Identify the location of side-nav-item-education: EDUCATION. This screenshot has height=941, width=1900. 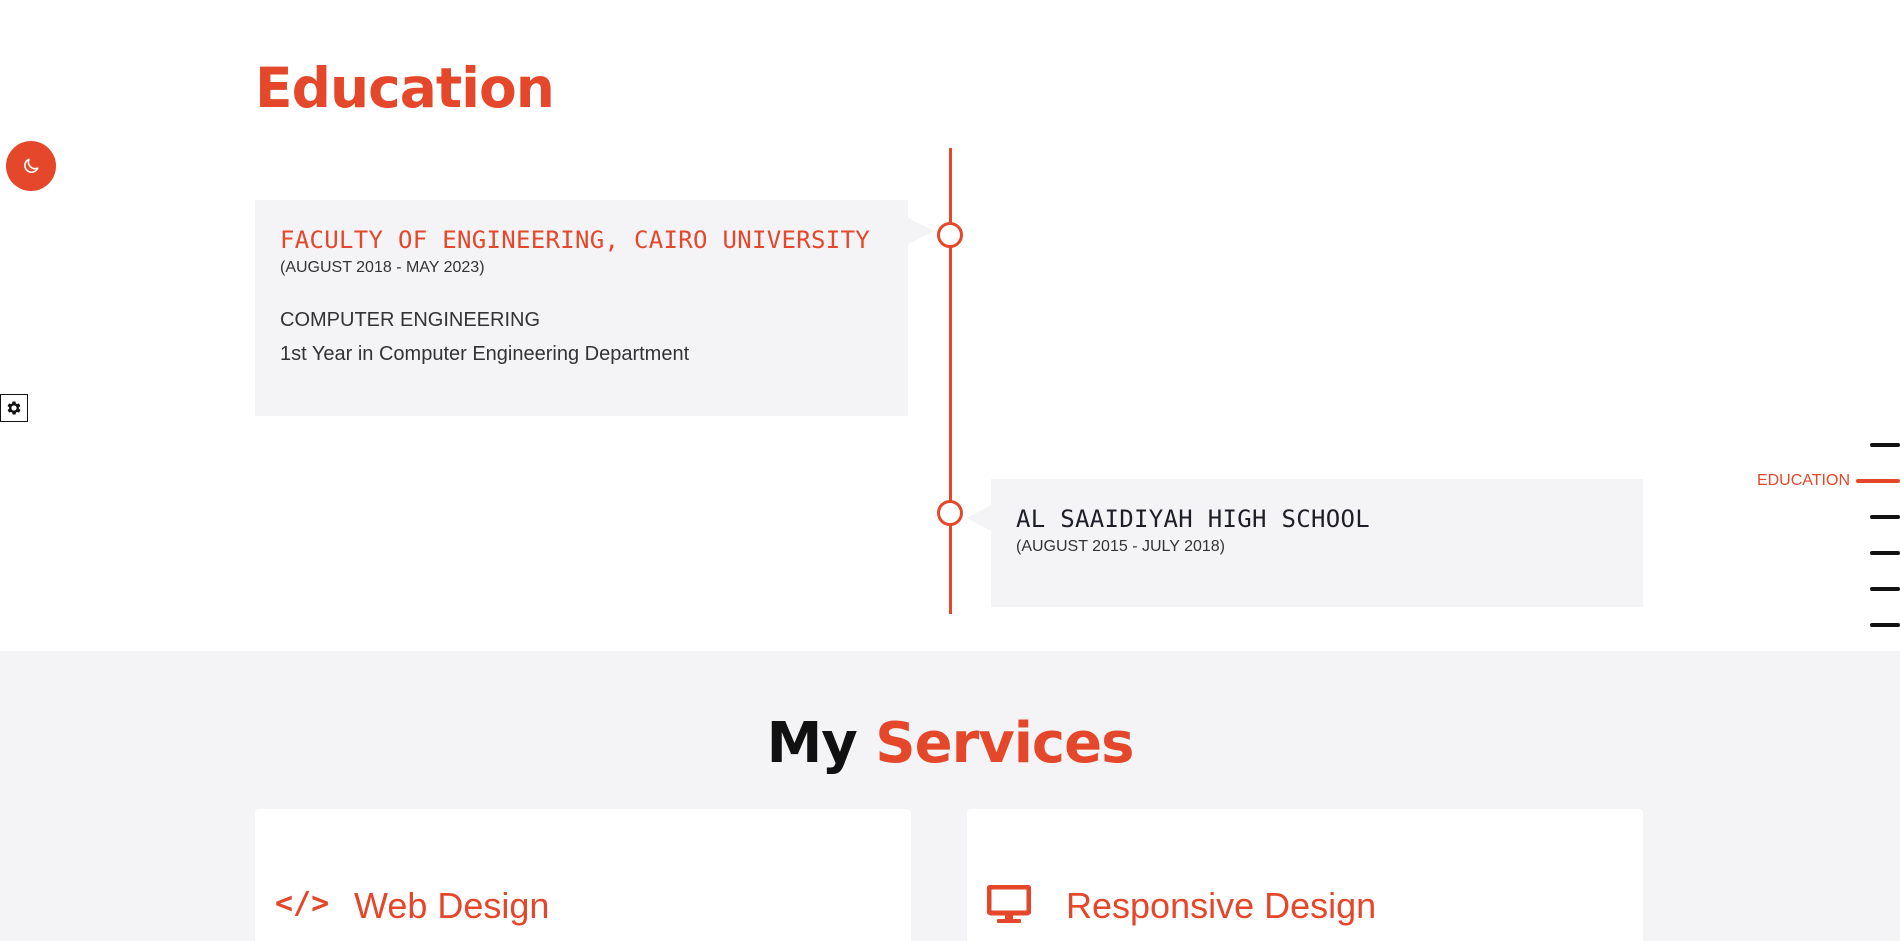
(1828, 481).